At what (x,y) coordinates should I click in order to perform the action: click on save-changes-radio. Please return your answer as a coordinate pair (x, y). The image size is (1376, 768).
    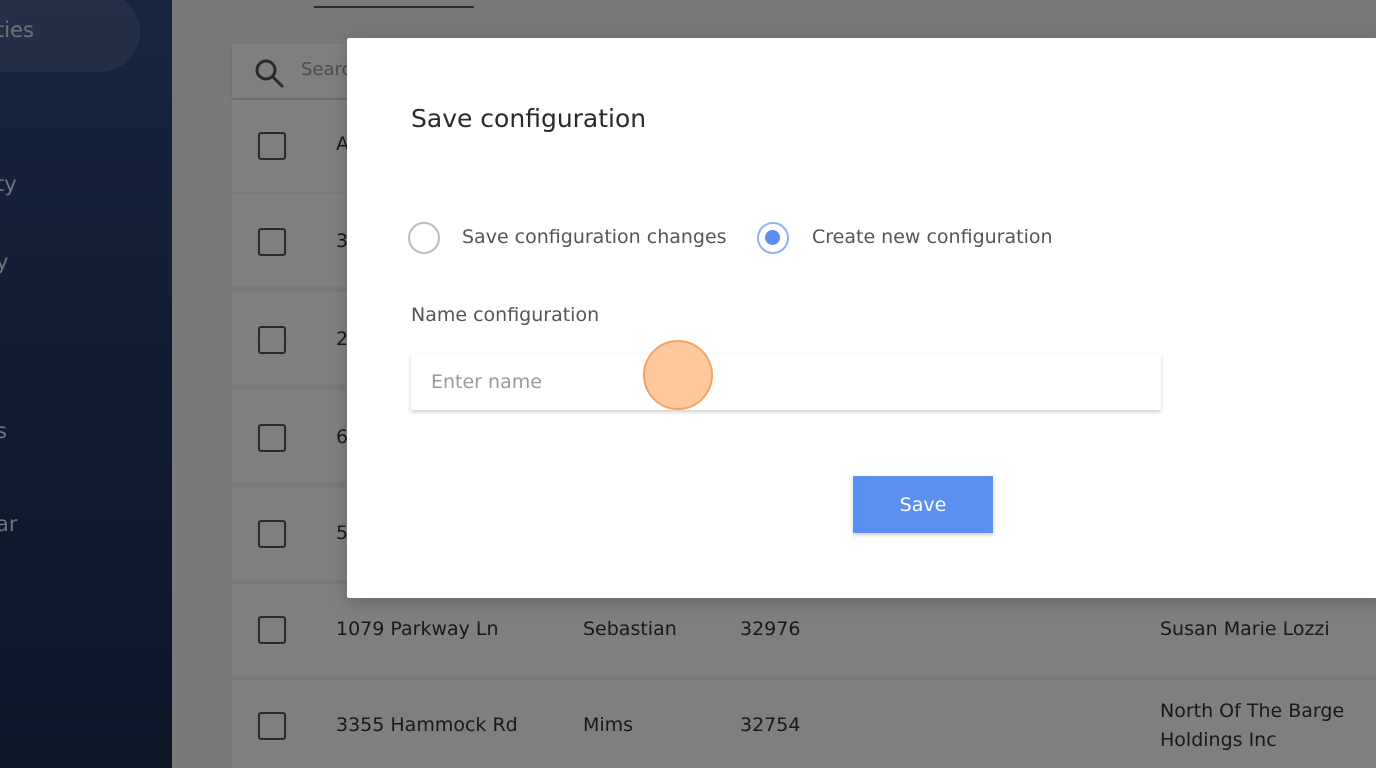
    Looking at the image, I should click on (424, 238).